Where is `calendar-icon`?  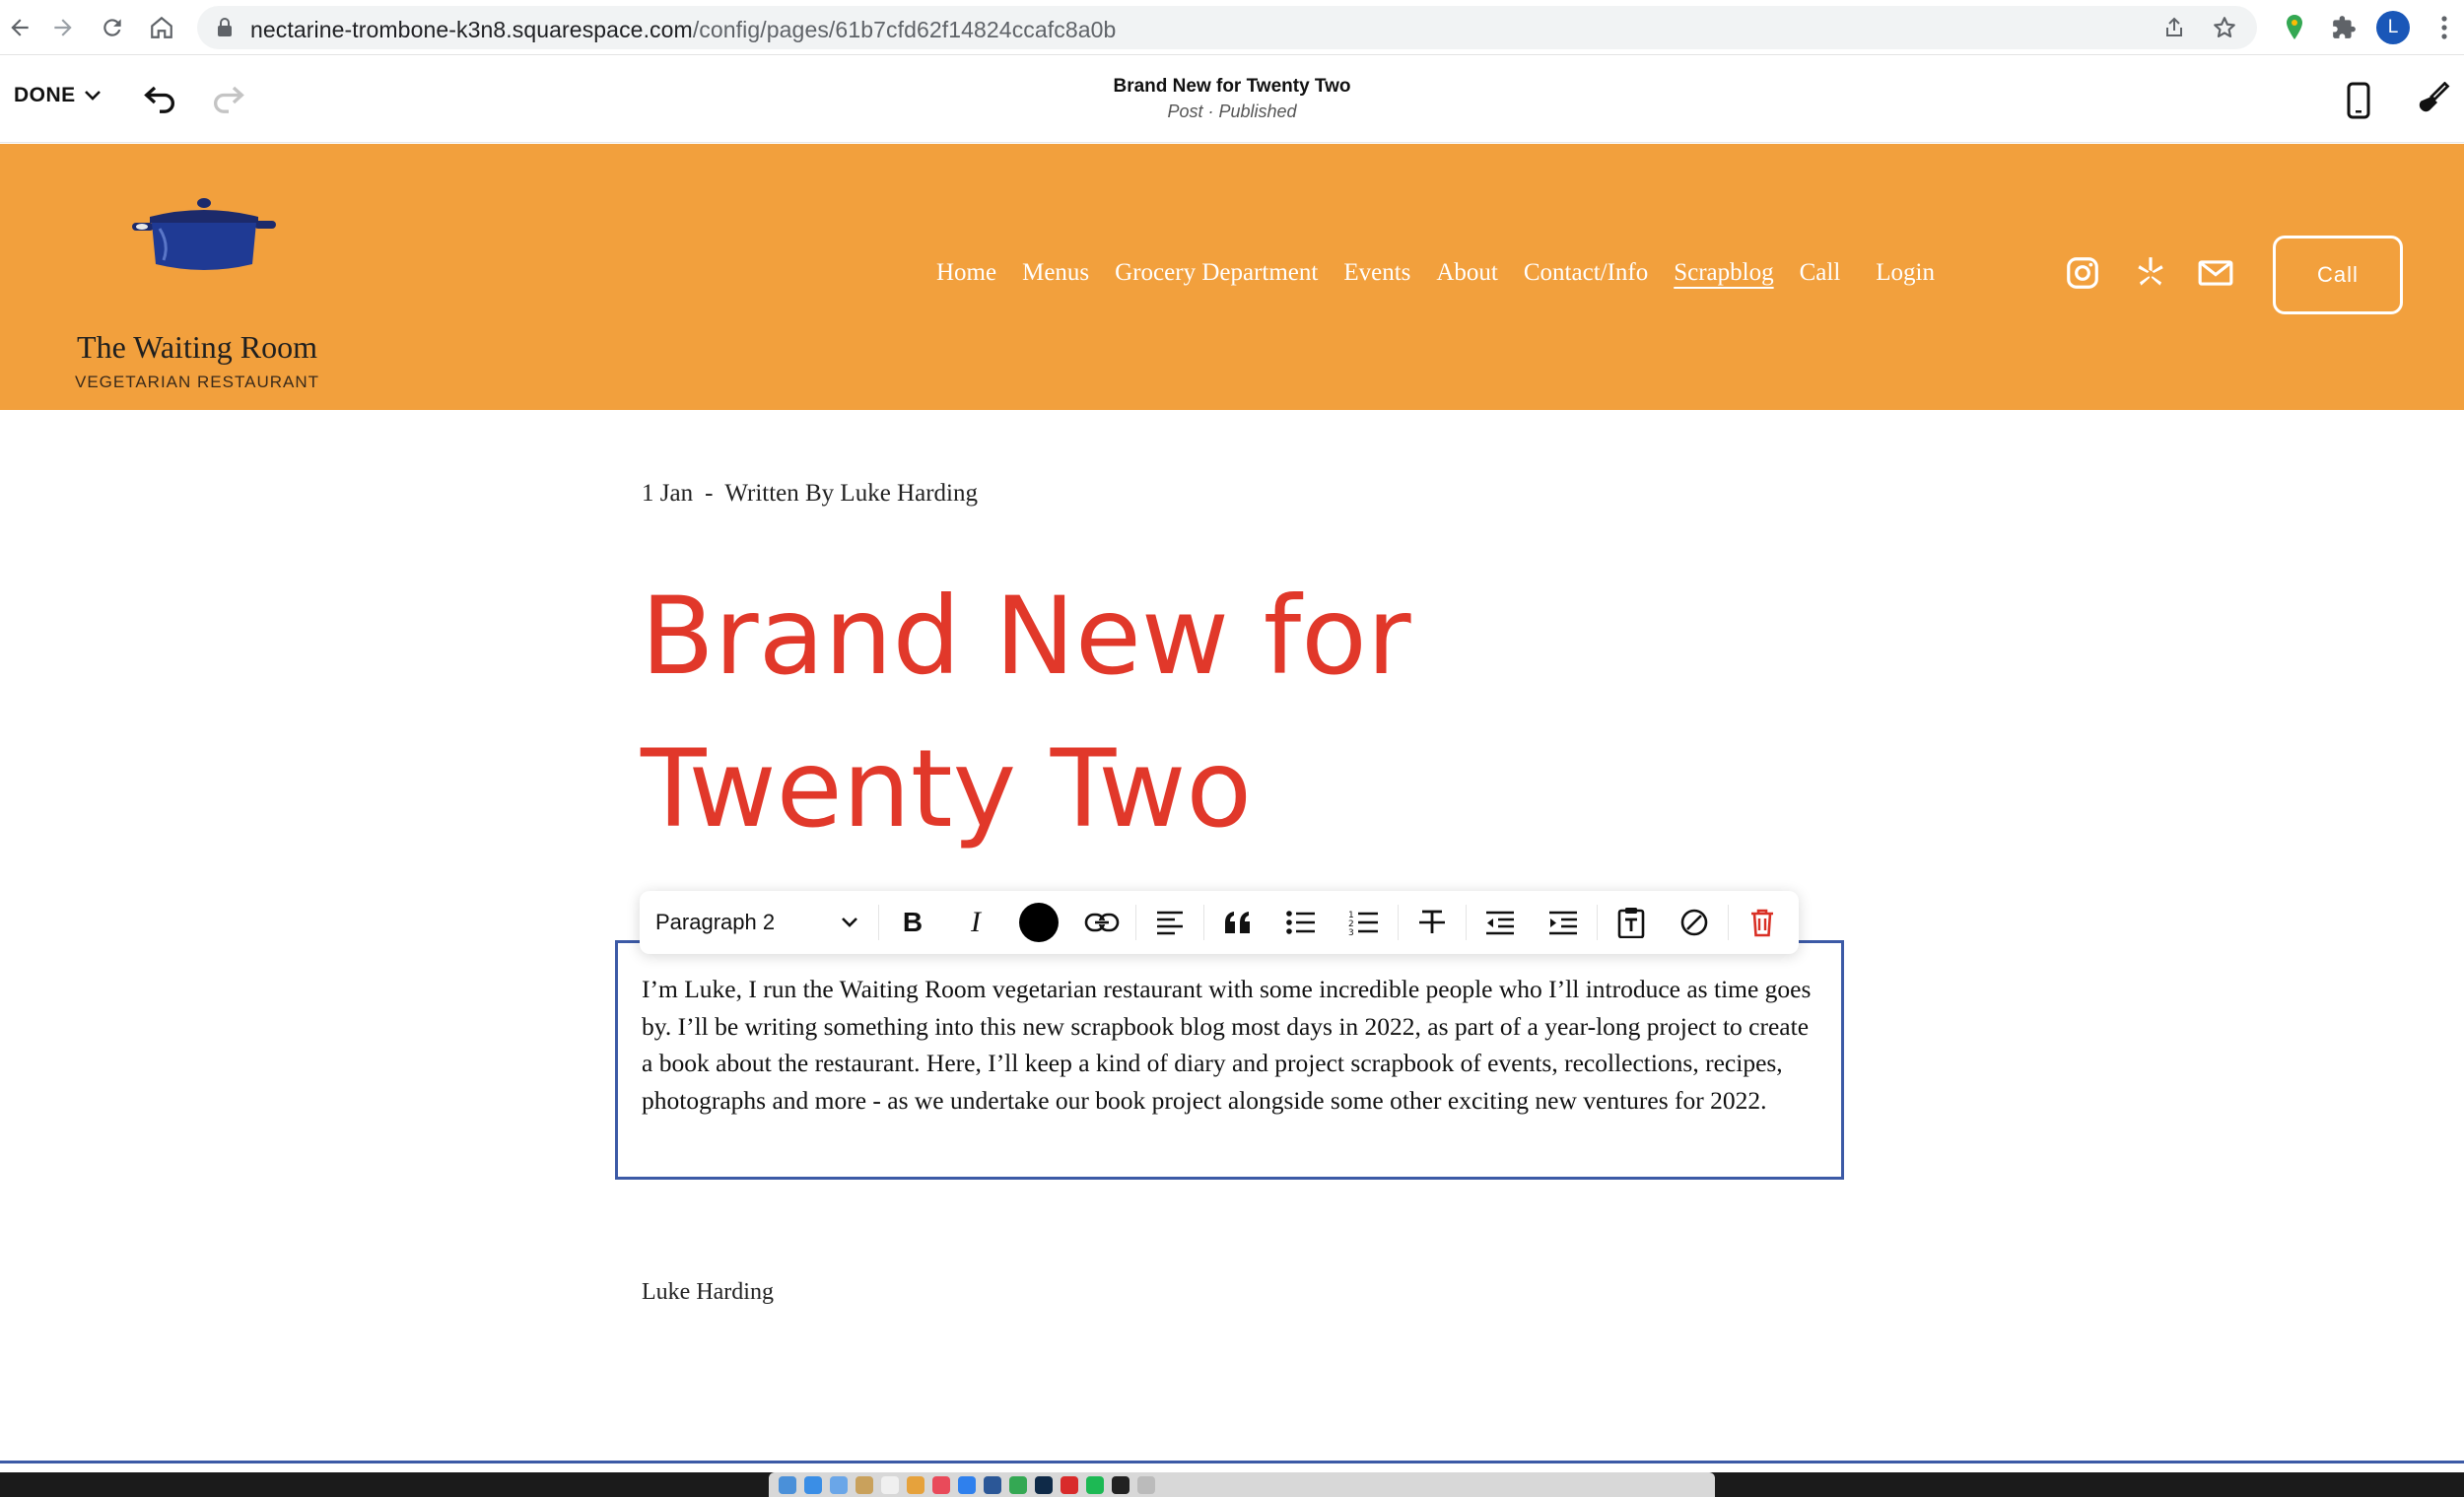
calendar-icon is located at coordinates (890, 1484).